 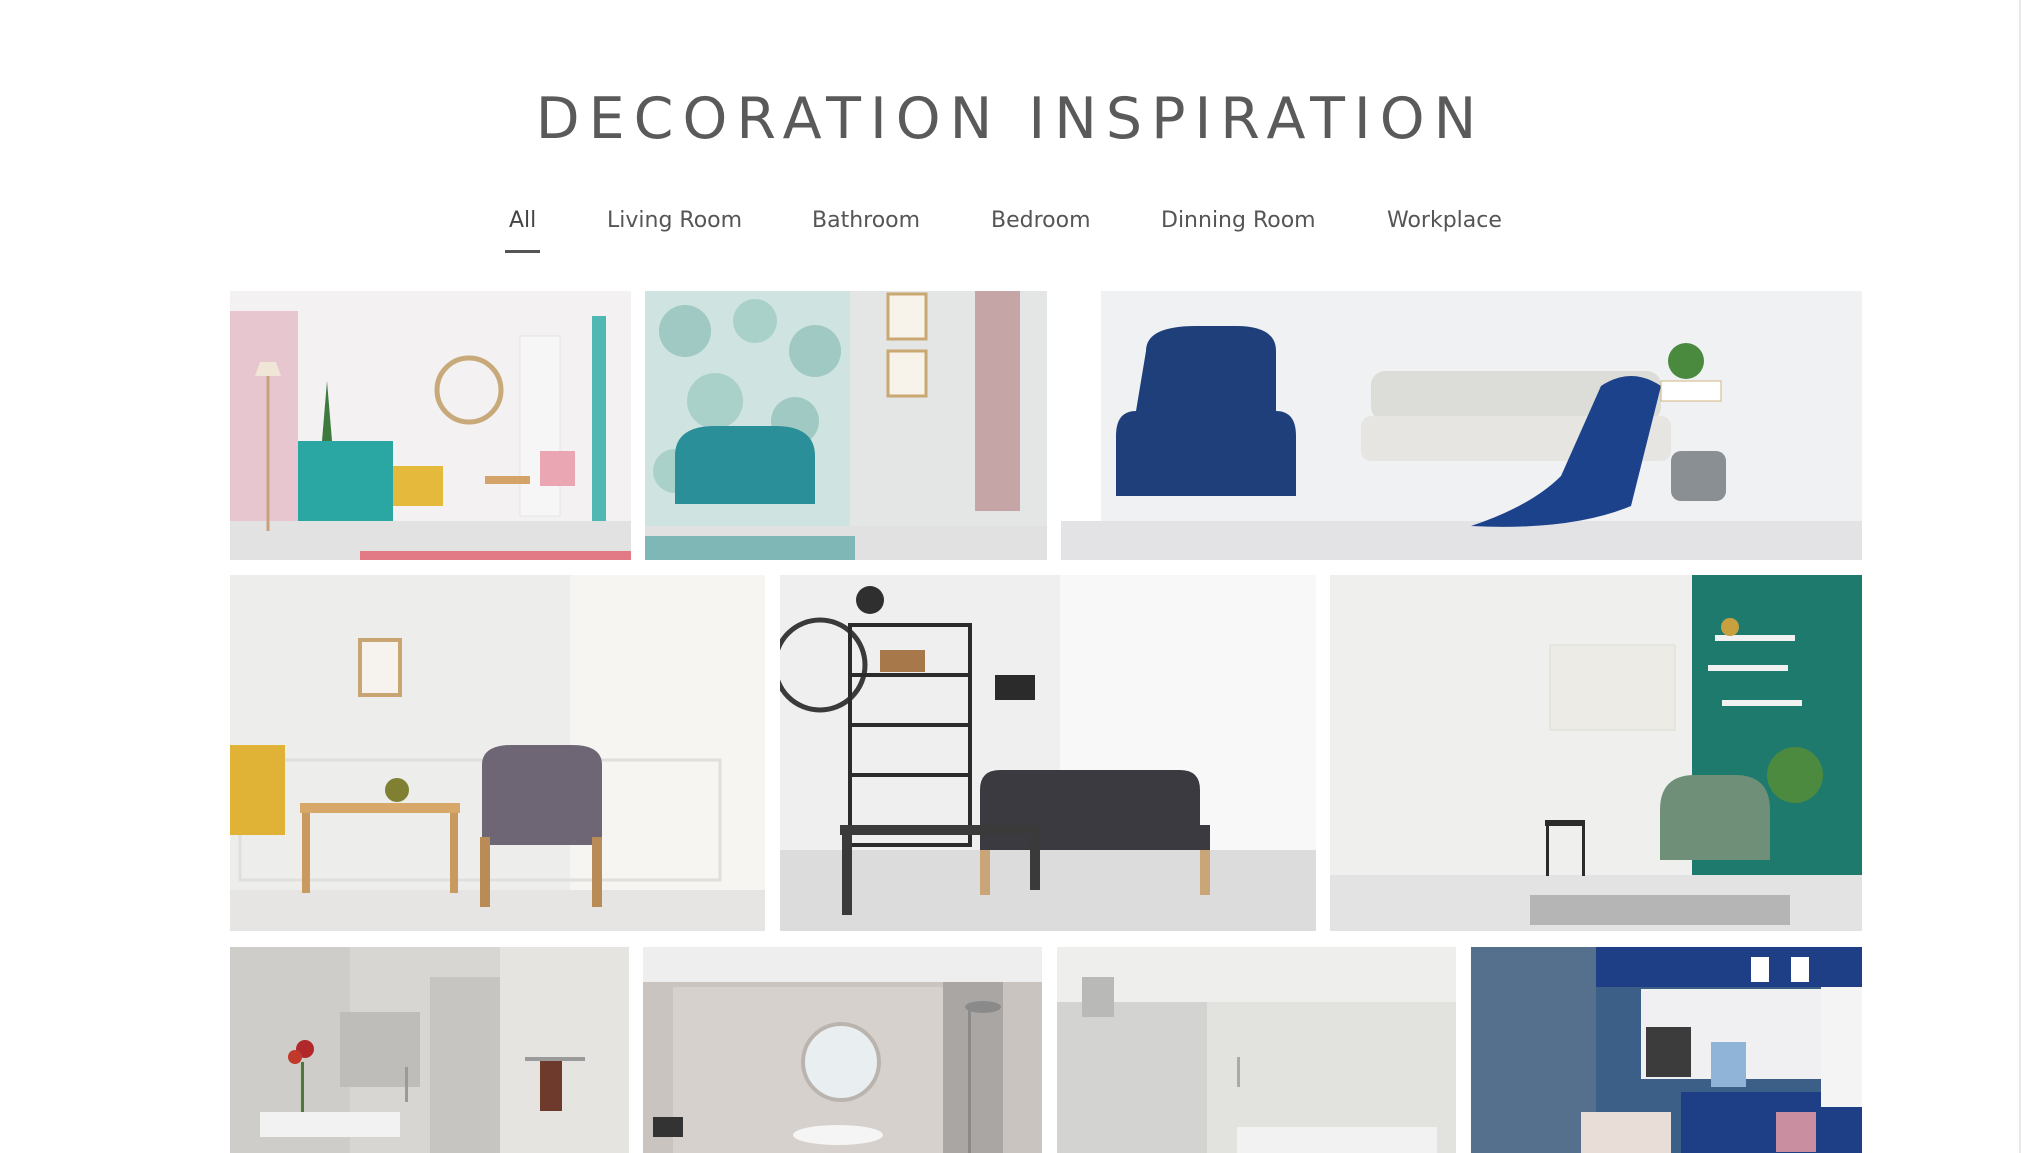 What do you see at coordinates (523, 220) in the screenshot?
I see `tab-label: All` at bounding box center [523, 220].